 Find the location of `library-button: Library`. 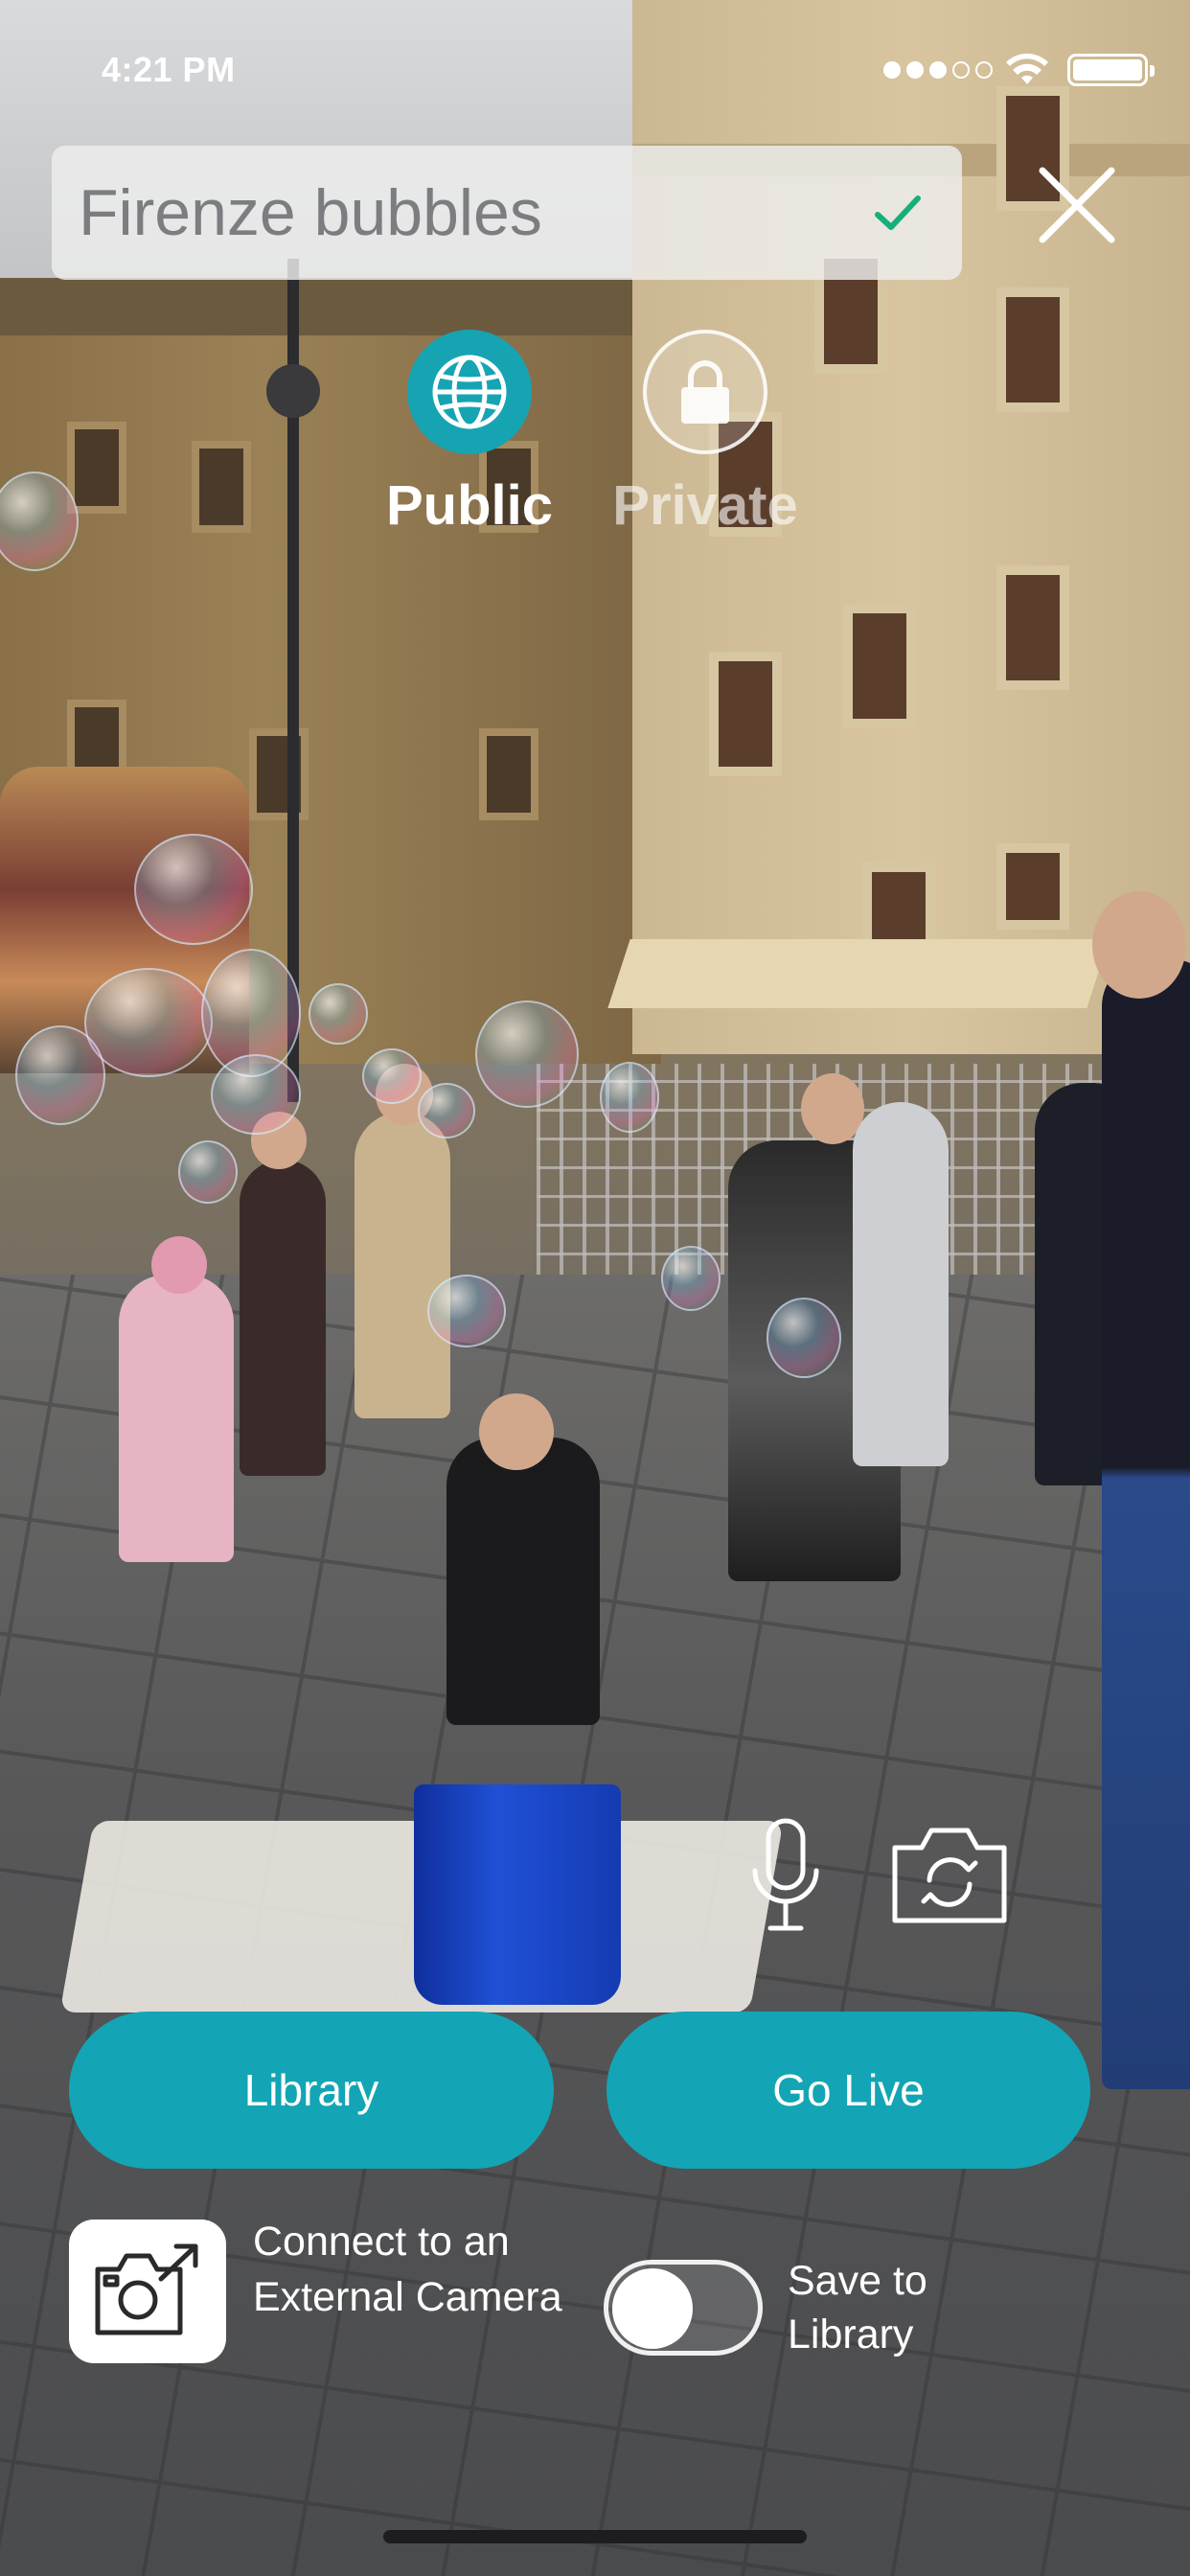

library-button: Library is located at coordinates (311, 2090).